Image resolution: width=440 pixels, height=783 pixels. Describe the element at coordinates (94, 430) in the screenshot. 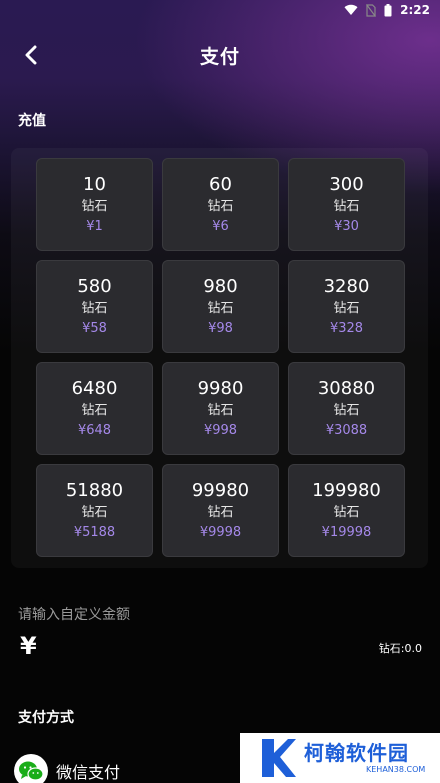

I see `package-price: ¥648` at that location.